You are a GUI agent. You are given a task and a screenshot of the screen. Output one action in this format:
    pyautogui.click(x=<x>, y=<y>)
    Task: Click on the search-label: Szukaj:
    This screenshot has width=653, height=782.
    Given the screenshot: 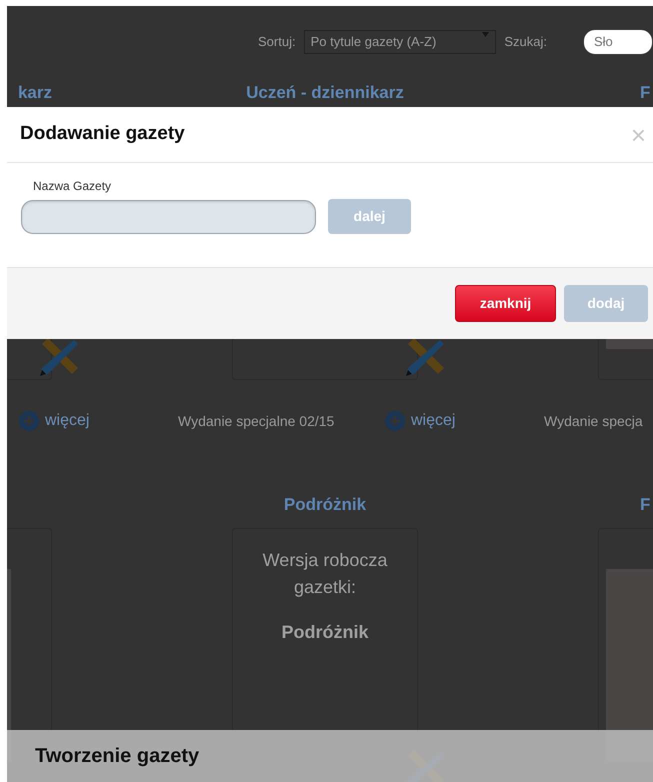 What is the action you would take?
    pyautogui.click(x=525, y=42)
    